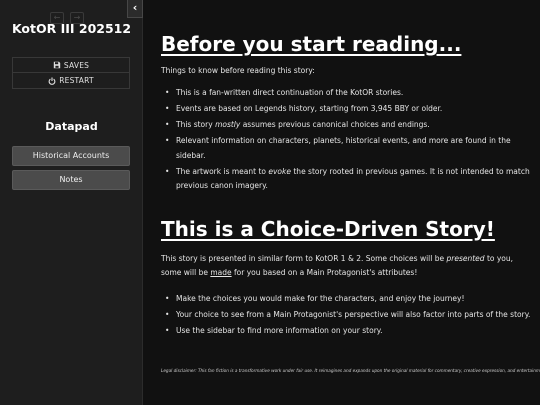 The image size is (540, 405). What do you see at coordinates (71, 126) in the screenshot?
I see `datapad-title: Datapad` at bounding box center [71, 126].